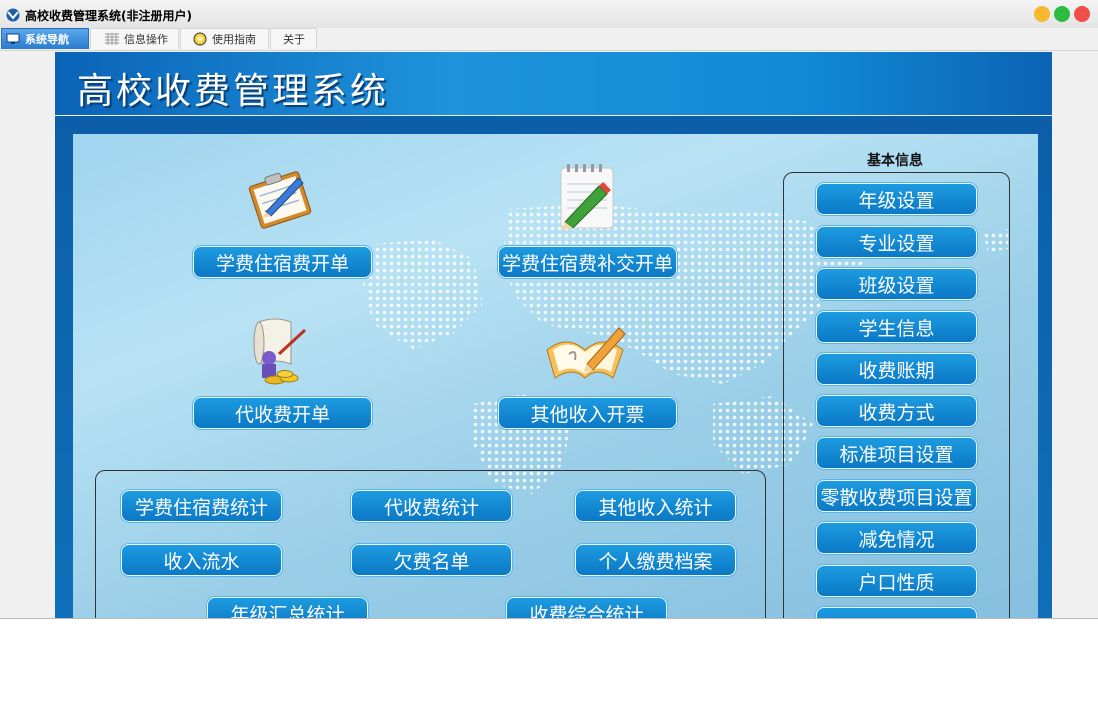  What do you see at coordinates (280, 351) in the screenshot?
I see `scroll-money-icon` at bounding box center [280, 351].